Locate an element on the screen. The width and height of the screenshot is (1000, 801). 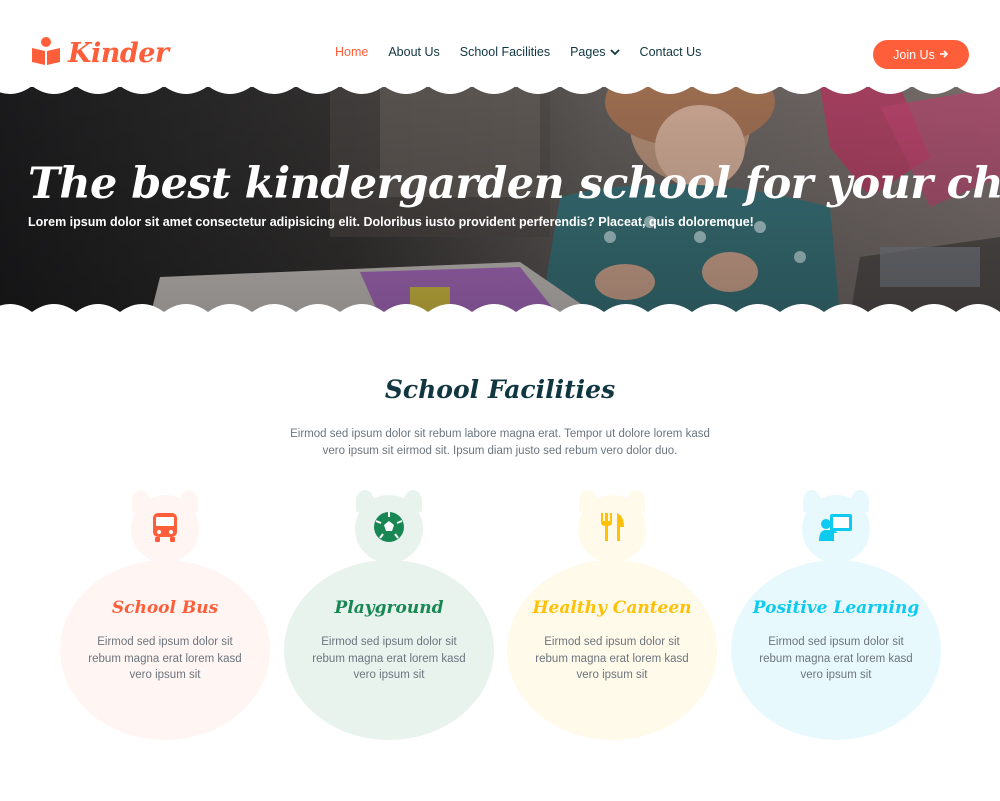
chevron-down-icon is located at coordinates (614, 52).